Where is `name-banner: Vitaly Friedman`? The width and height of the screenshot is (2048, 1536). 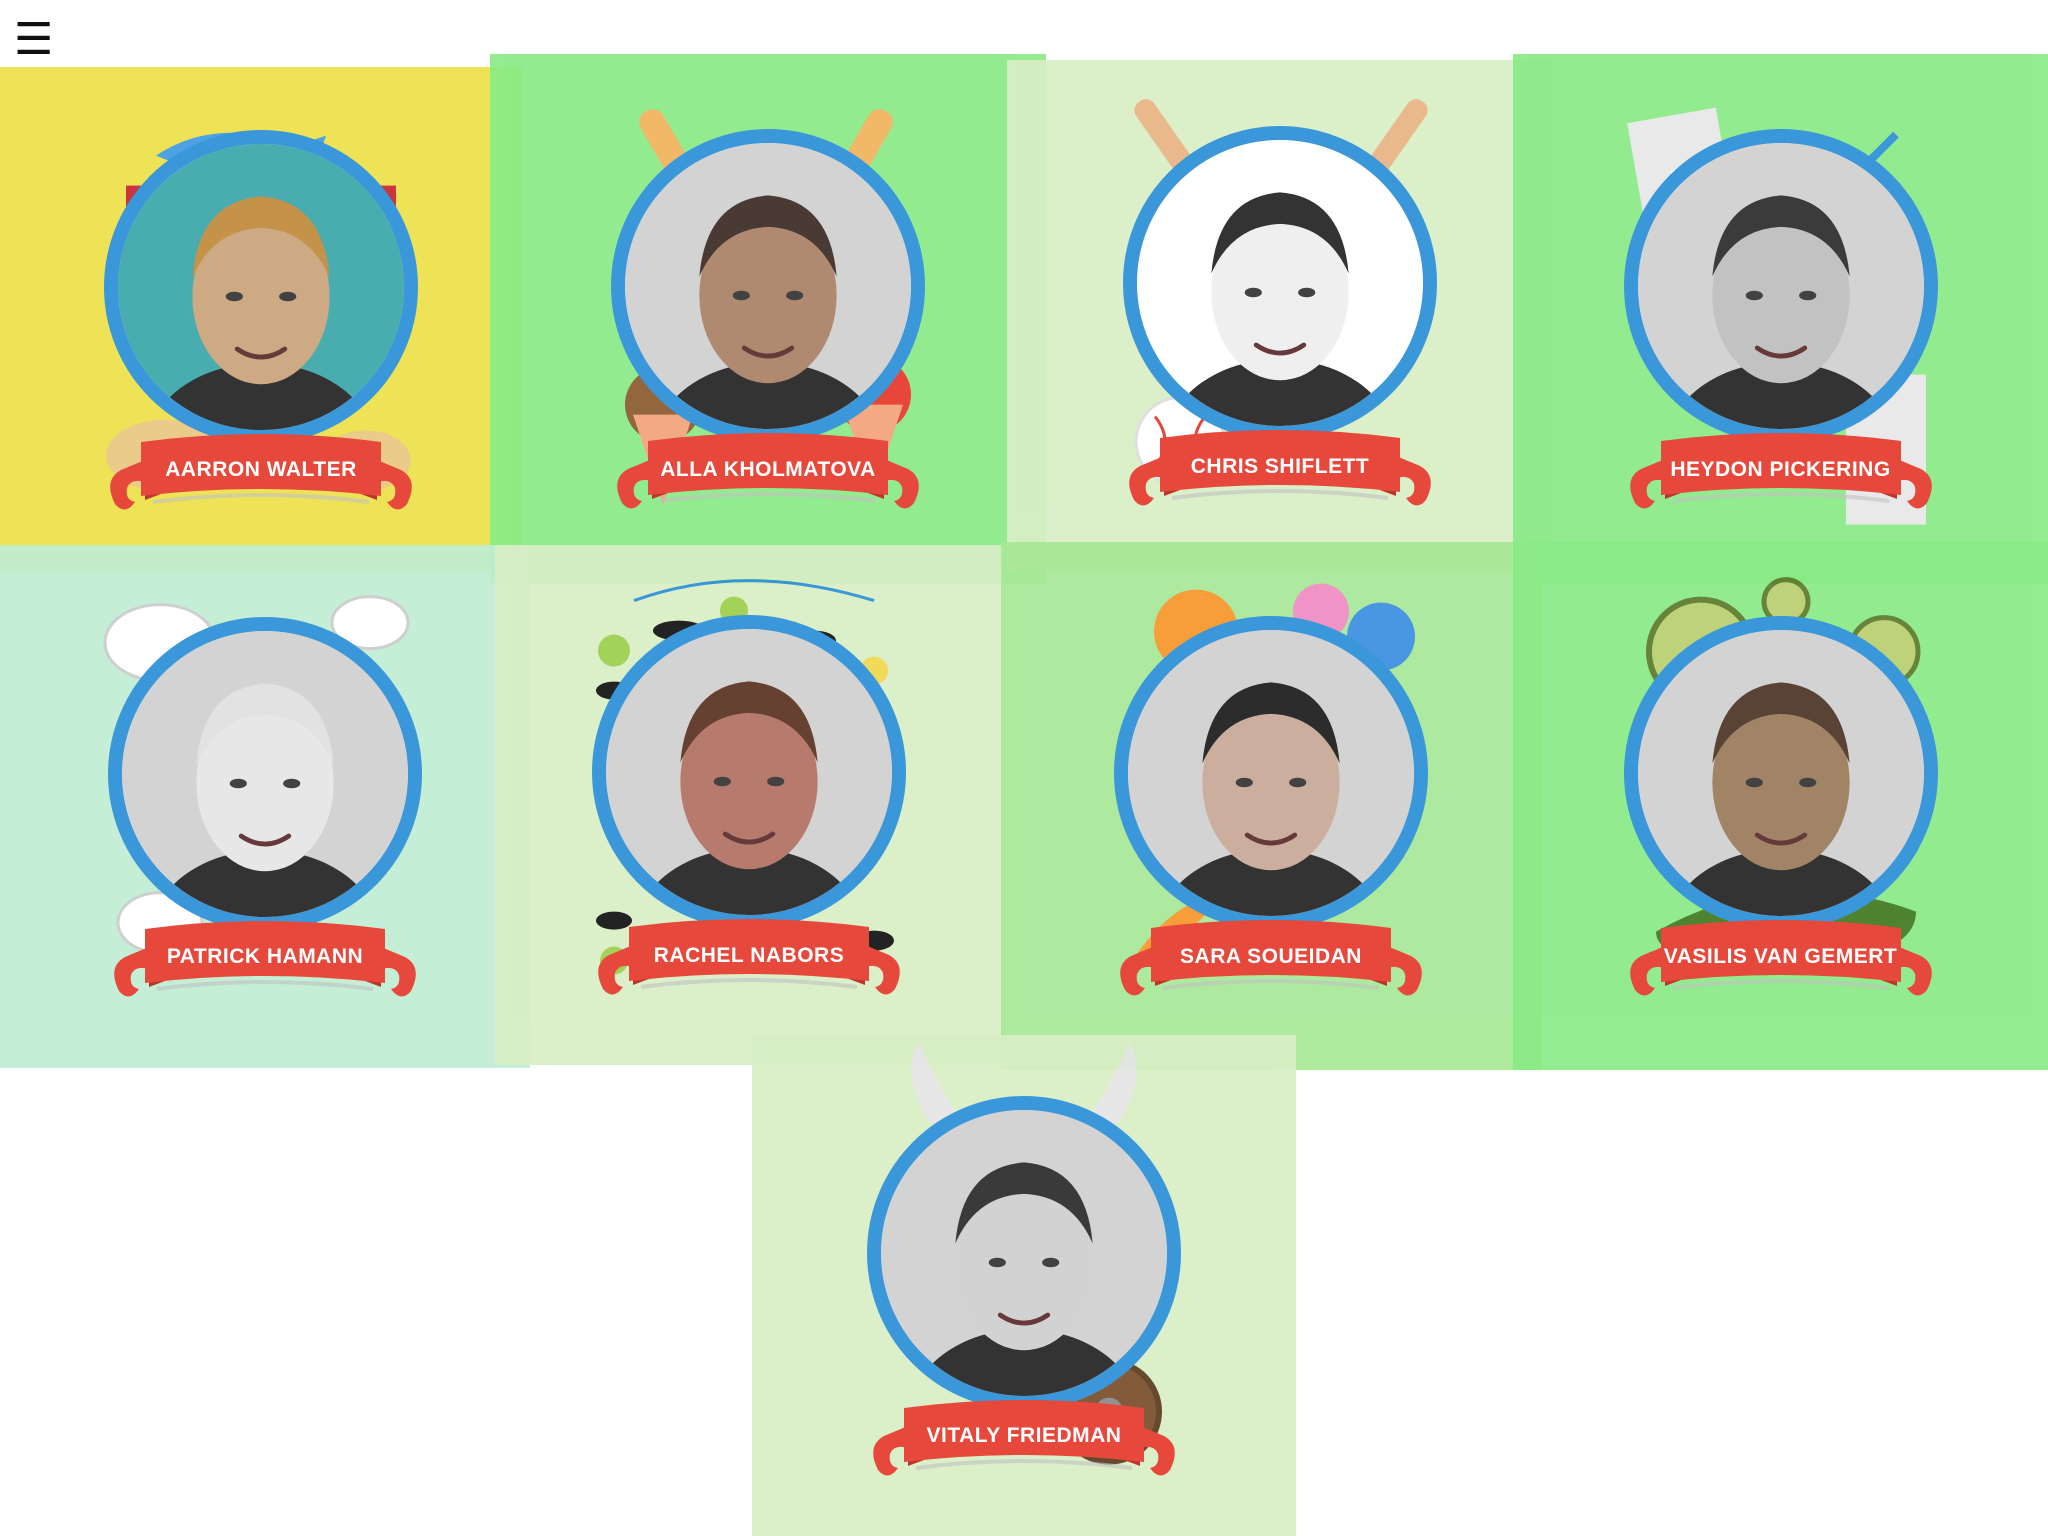
name-banner: Vitaly Friedman is located at coordinates (1024, 1439).